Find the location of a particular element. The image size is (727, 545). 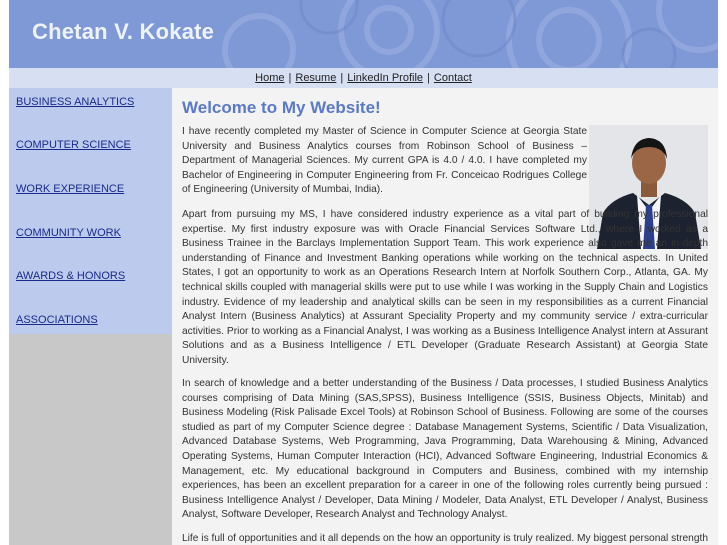

nav-home-link: Home is located at coordinates (269, 78).